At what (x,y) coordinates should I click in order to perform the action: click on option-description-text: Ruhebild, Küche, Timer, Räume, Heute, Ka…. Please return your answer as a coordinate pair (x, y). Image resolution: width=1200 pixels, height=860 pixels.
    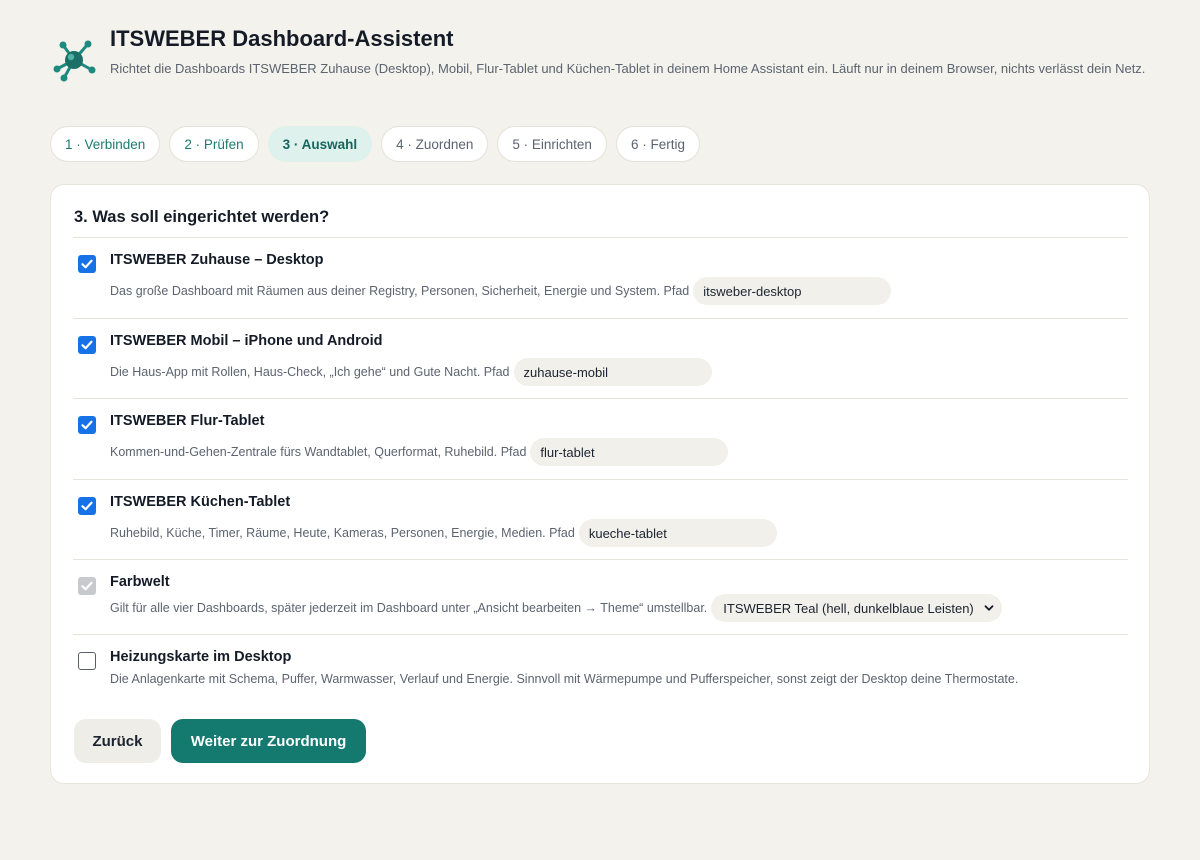
    Looking at the image, I should click on (342, 533).